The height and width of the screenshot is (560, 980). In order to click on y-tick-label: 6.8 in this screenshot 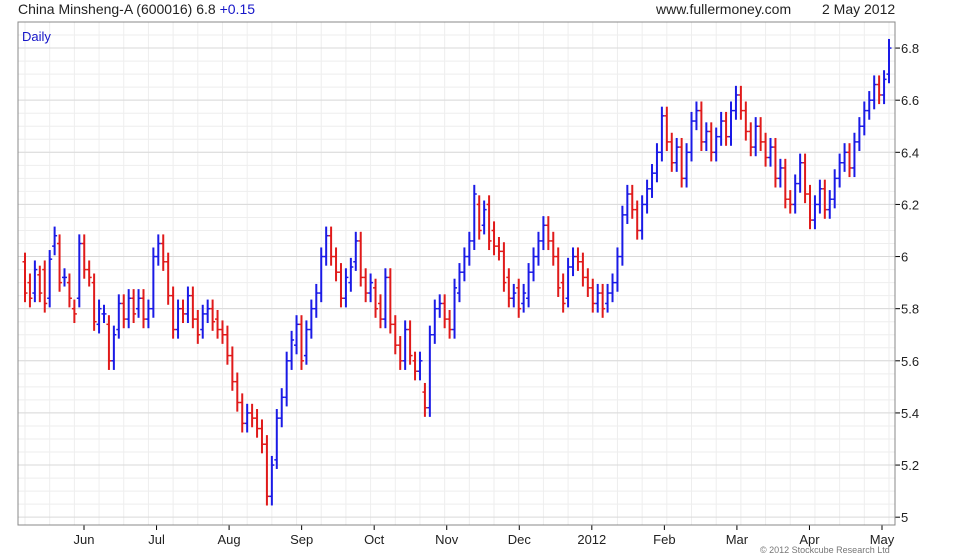, I will do `click(910, 48)`.